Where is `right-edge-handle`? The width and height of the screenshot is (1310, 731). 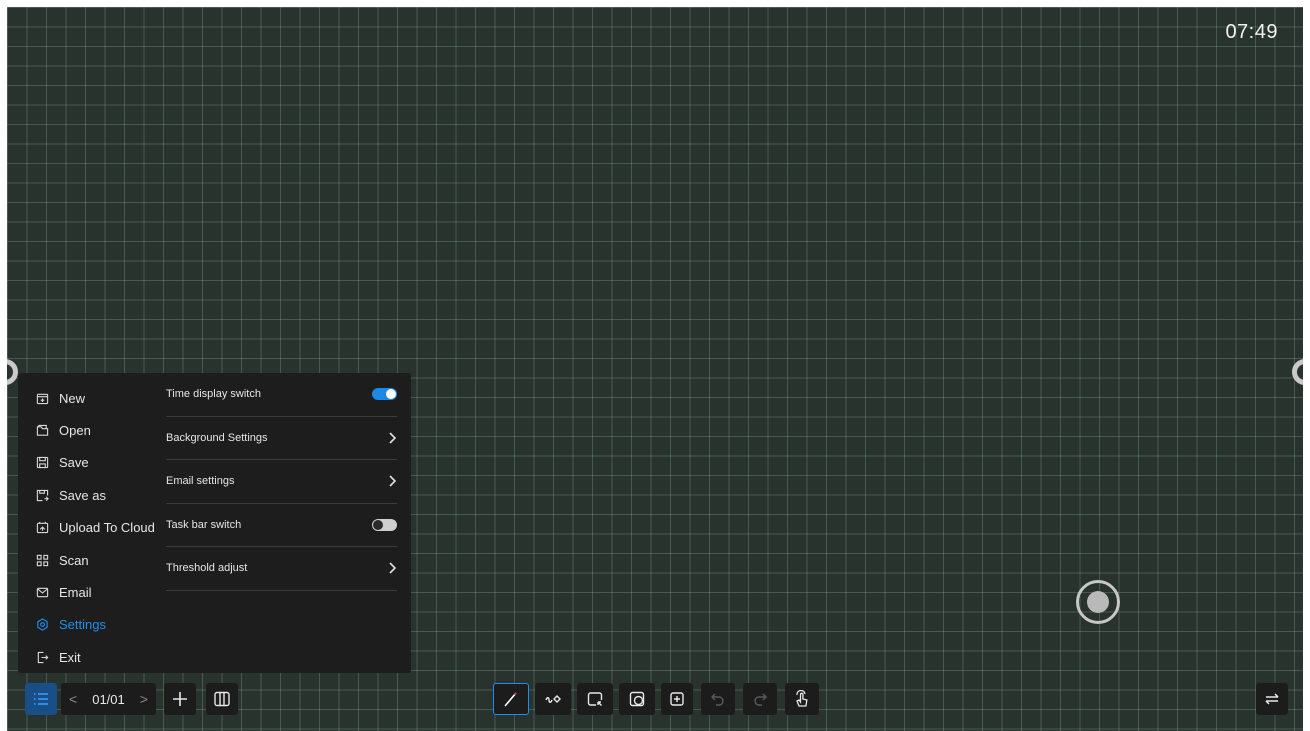 right-edge-handle is located at coordinates (1297, 372).